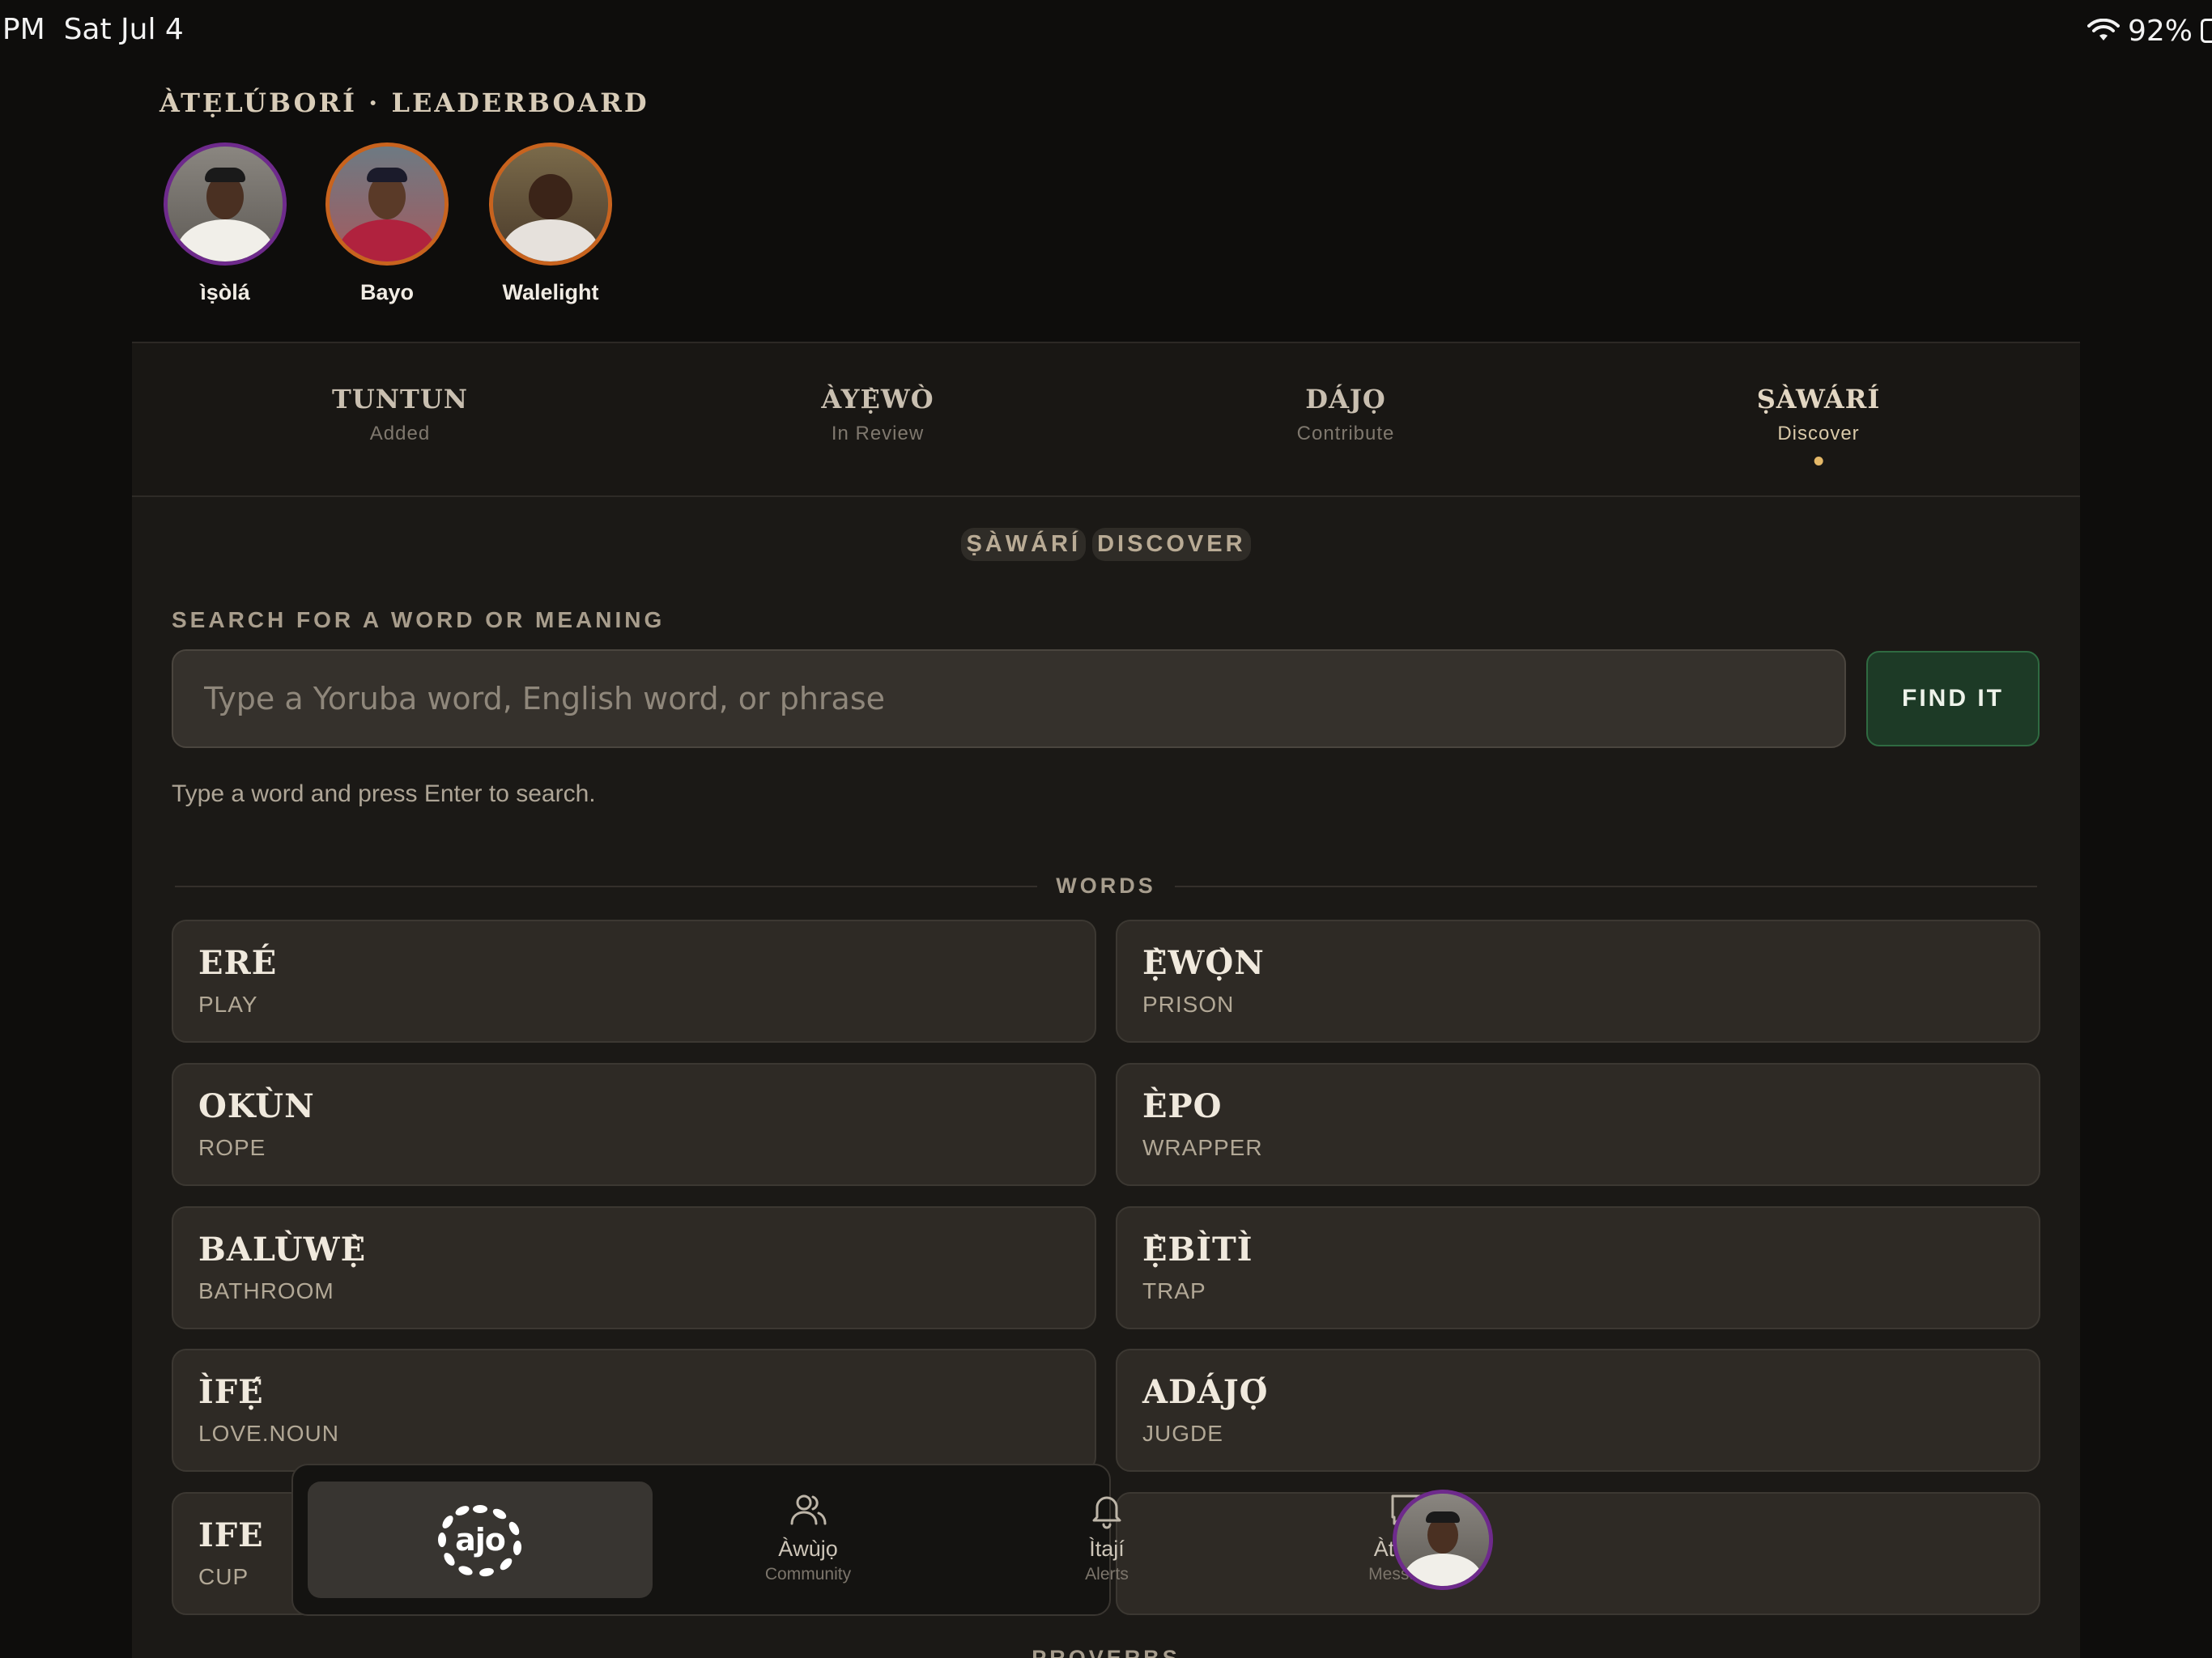 The image size is (2212, 1658). What do you see at coordinates (878, 433) in the screenshot?
I see `tab-sublabel: In Review` at bounding box center [878, 433].